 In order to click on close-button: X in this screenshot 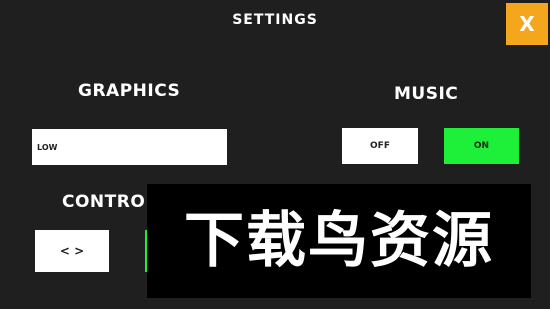, I will do `click(527, 24)`.